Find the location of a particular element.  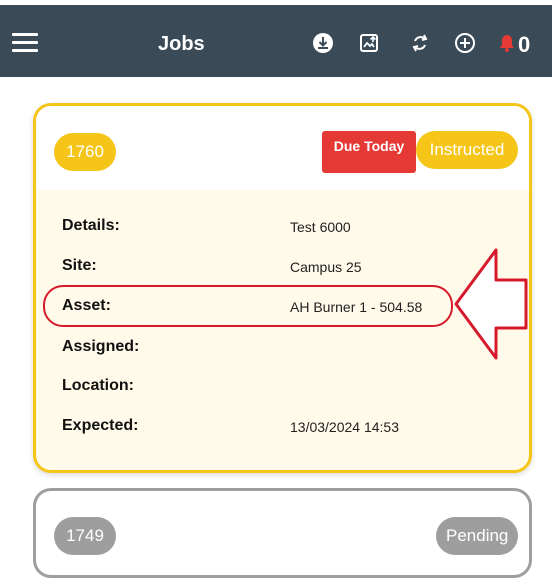

field-value-expected: 13/03/2024 14:53 is located at coordinates (344, 427).